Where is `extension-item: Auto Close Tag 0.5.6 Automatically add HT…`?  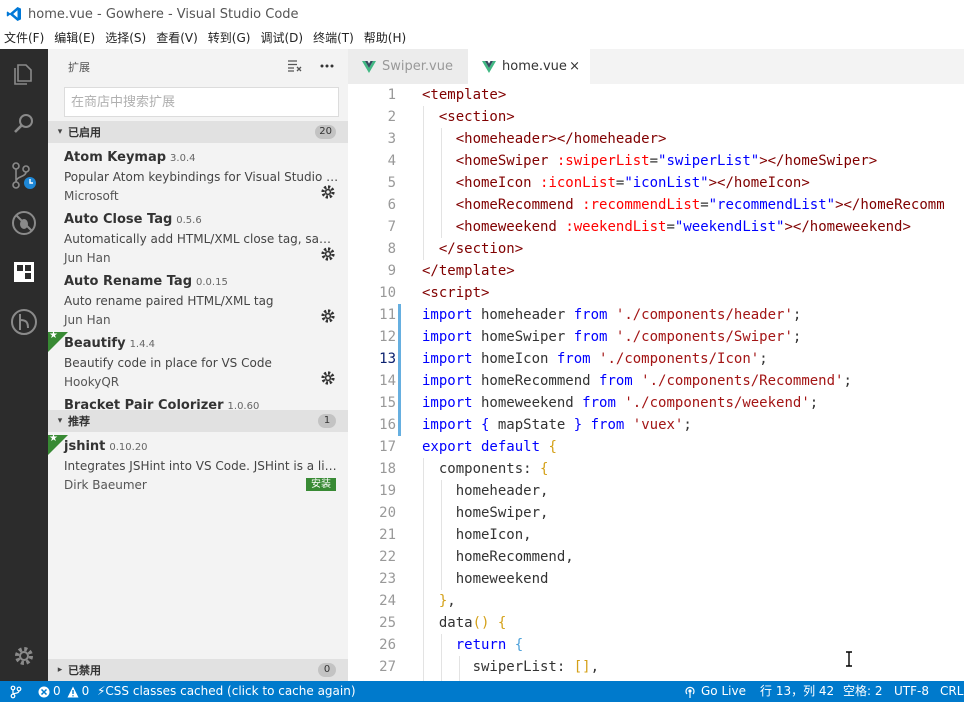 extension-item: Auto Close Tag 0.5.6 Automatically add HT… is located at coordinates (198, 239).